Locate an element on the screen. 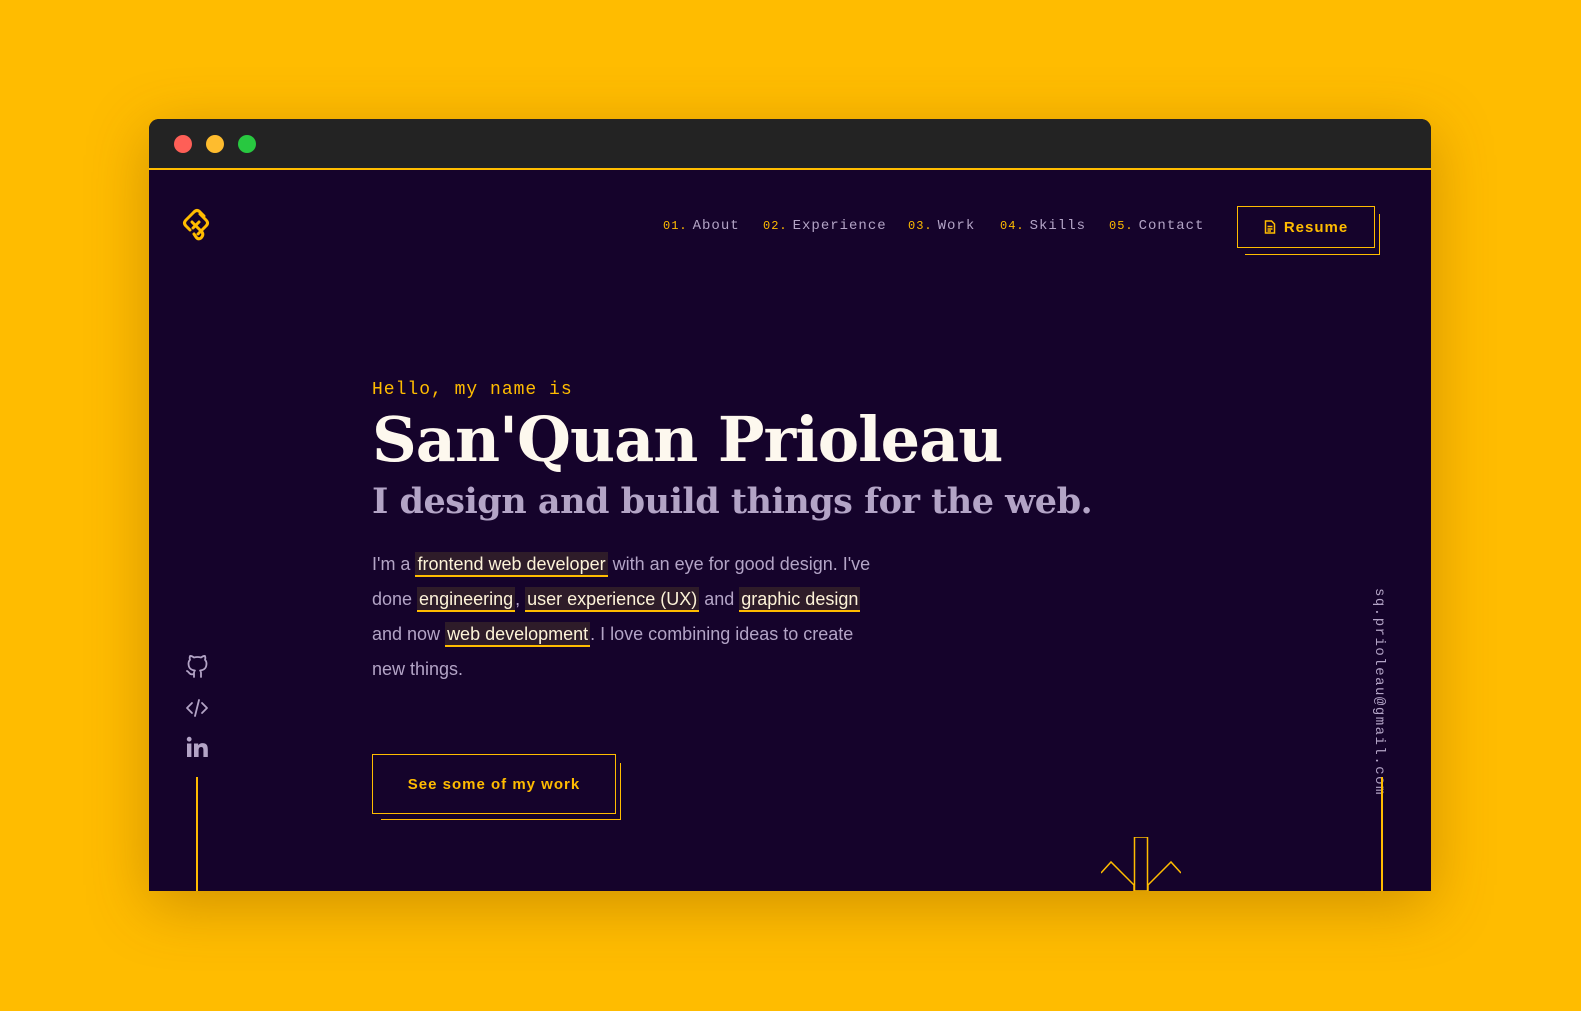  nav-item-experience: 02. Experience is located at coordinates (825, 226).